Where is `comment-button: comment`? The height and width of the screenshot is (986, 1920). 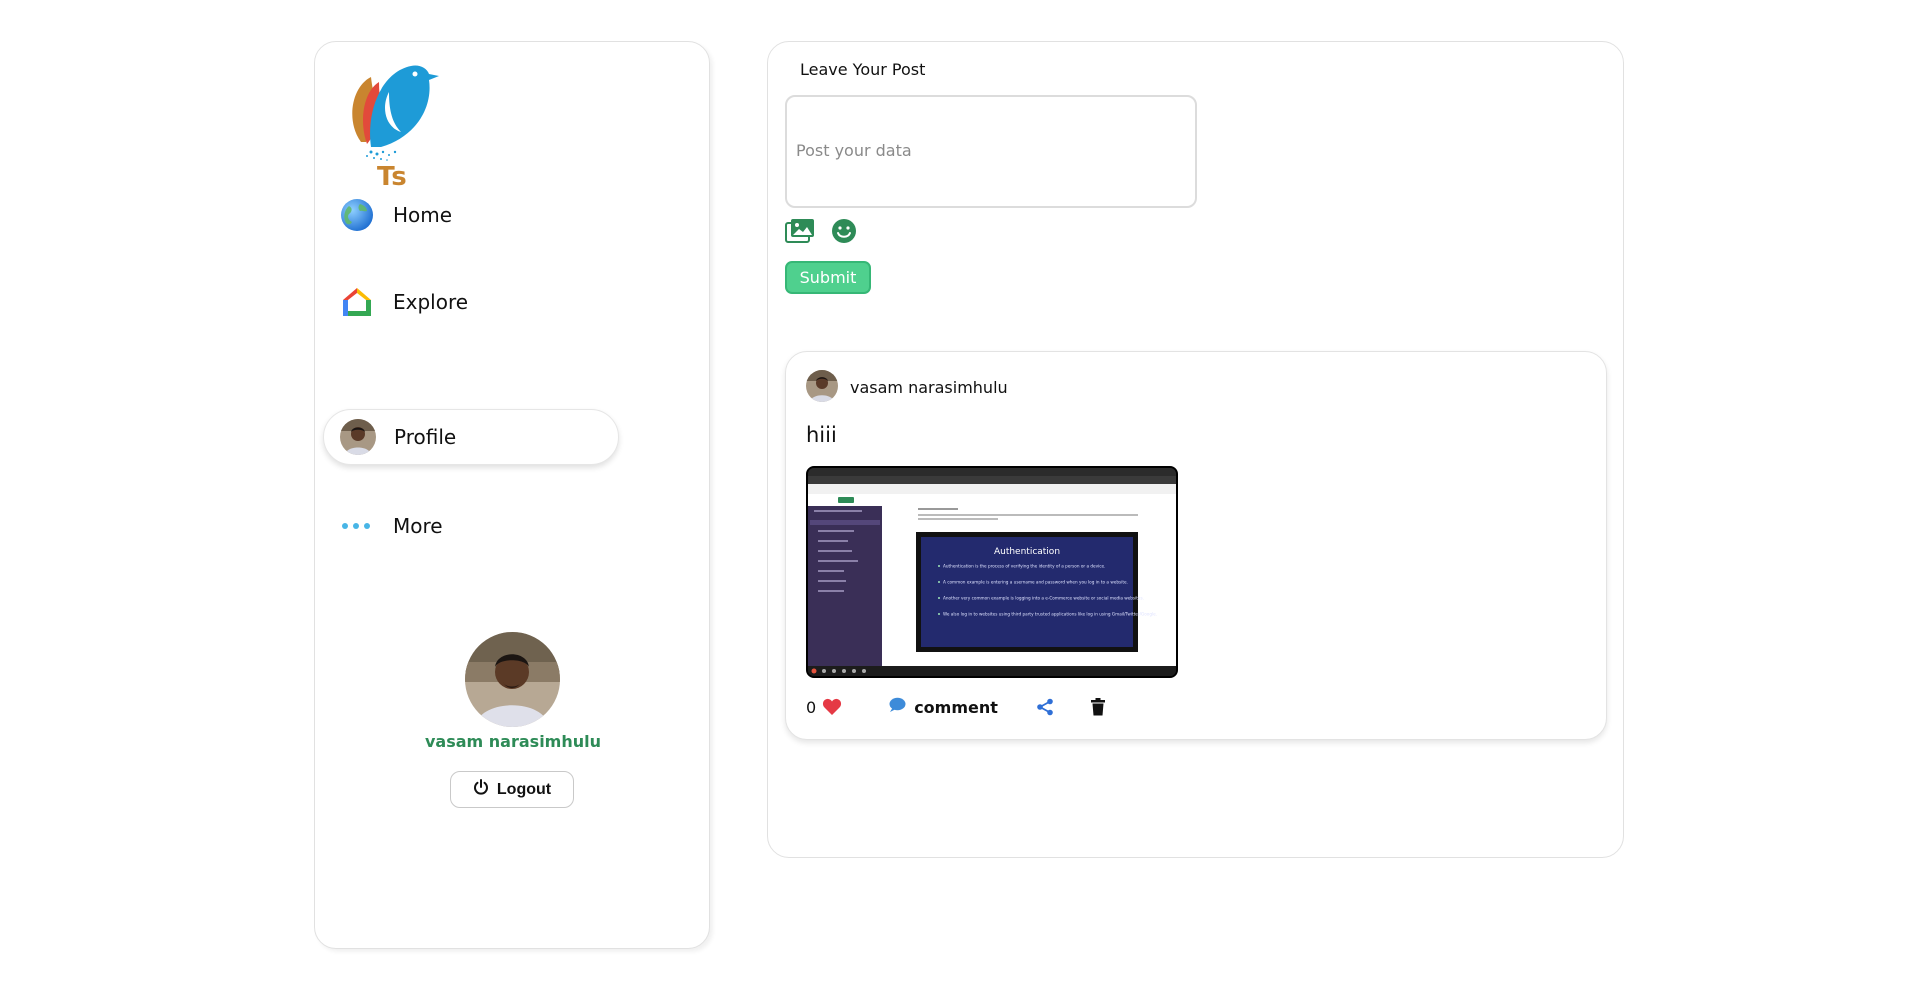
comment-button: comment is located at coordinates (943, 707).